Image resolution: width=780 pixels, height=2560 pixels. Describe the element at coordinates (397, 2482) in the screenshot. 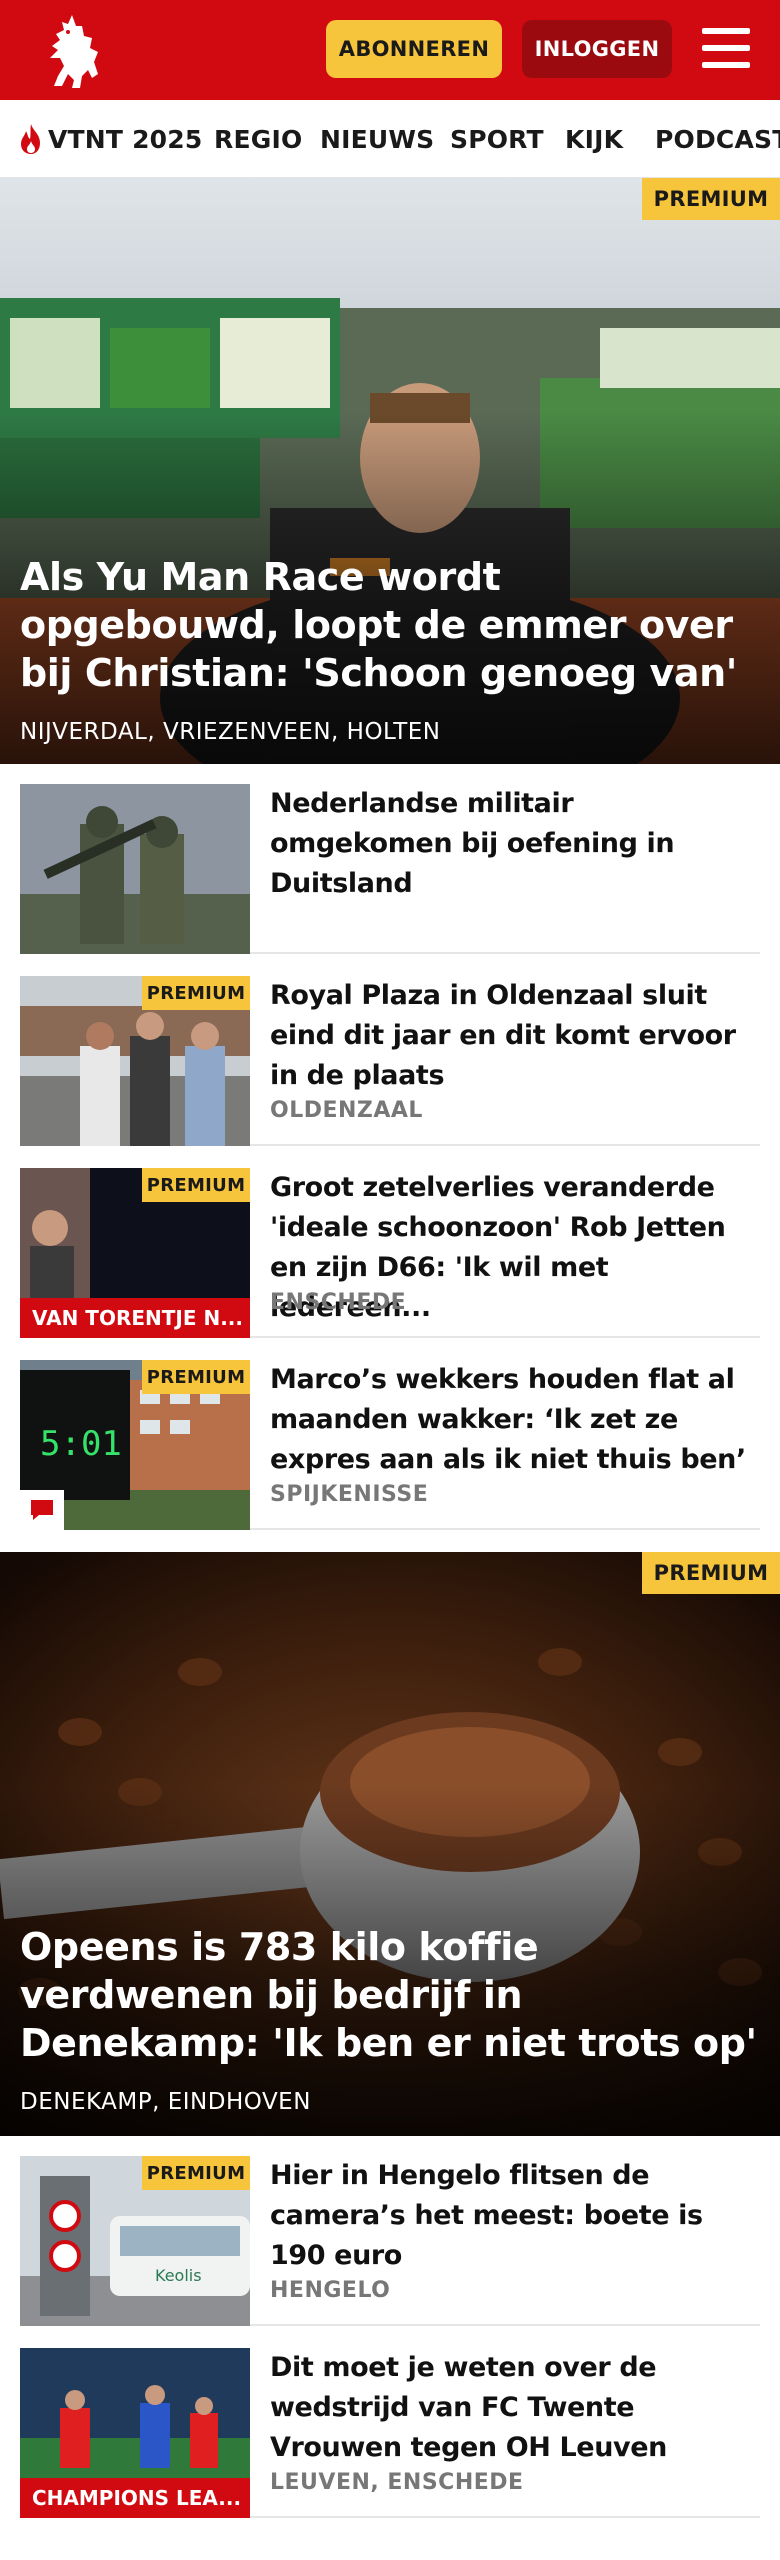

I see `article-location: LEUVEN, ENSCHEDE` at that location.